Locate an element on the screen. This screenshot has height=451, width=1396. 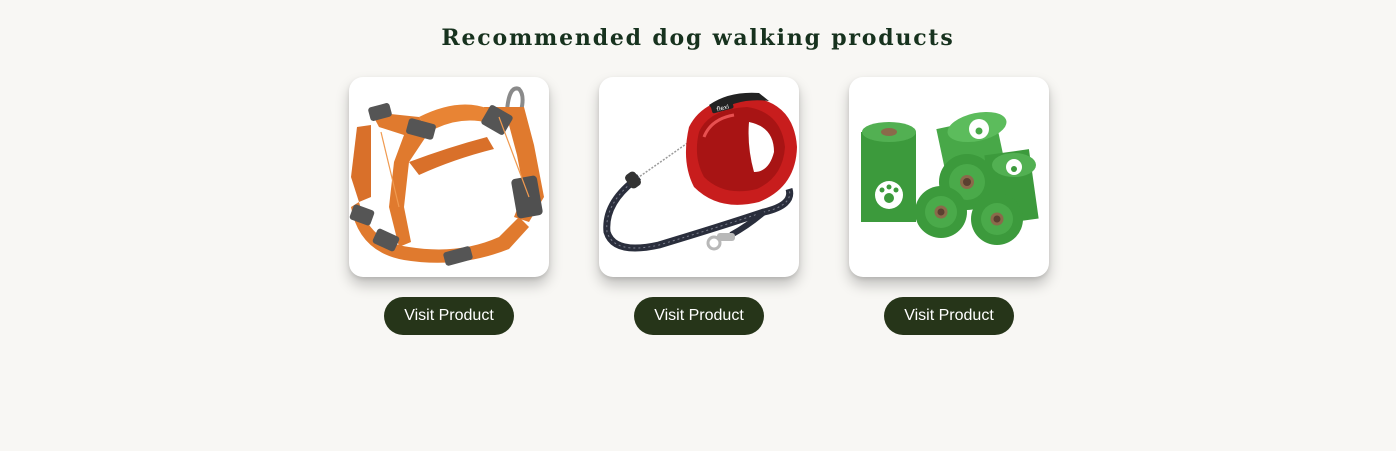
section-title: Recommended dog walking products is located at coordinates (698, 38).